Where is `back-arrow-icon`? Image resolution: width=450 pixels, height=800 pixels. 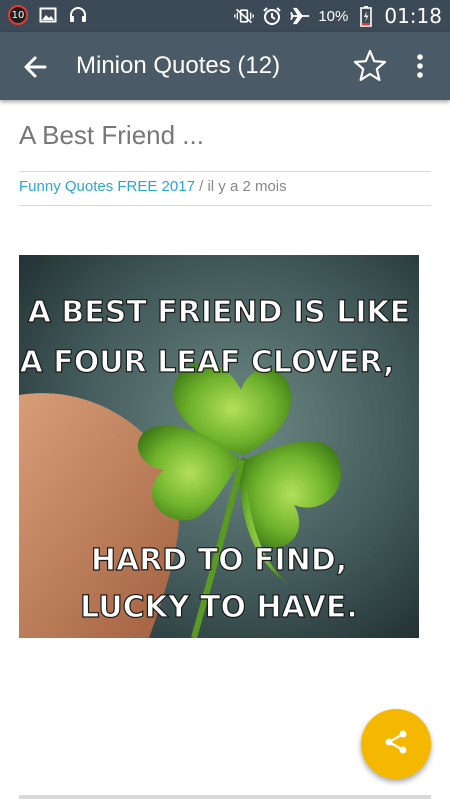
back-arrow-icon is located at coordinates (35, 67).